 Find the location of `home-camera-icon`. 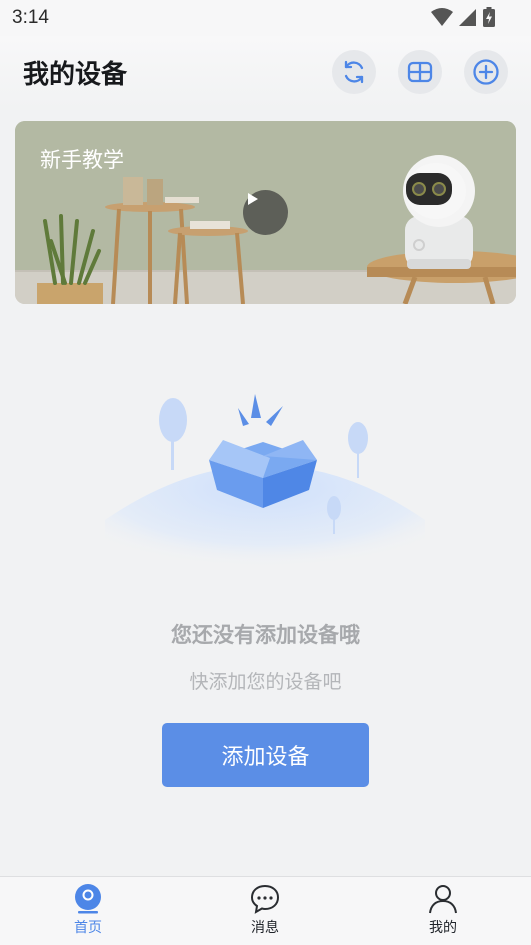

home-camera-icon is located at coordinates (88, 899).